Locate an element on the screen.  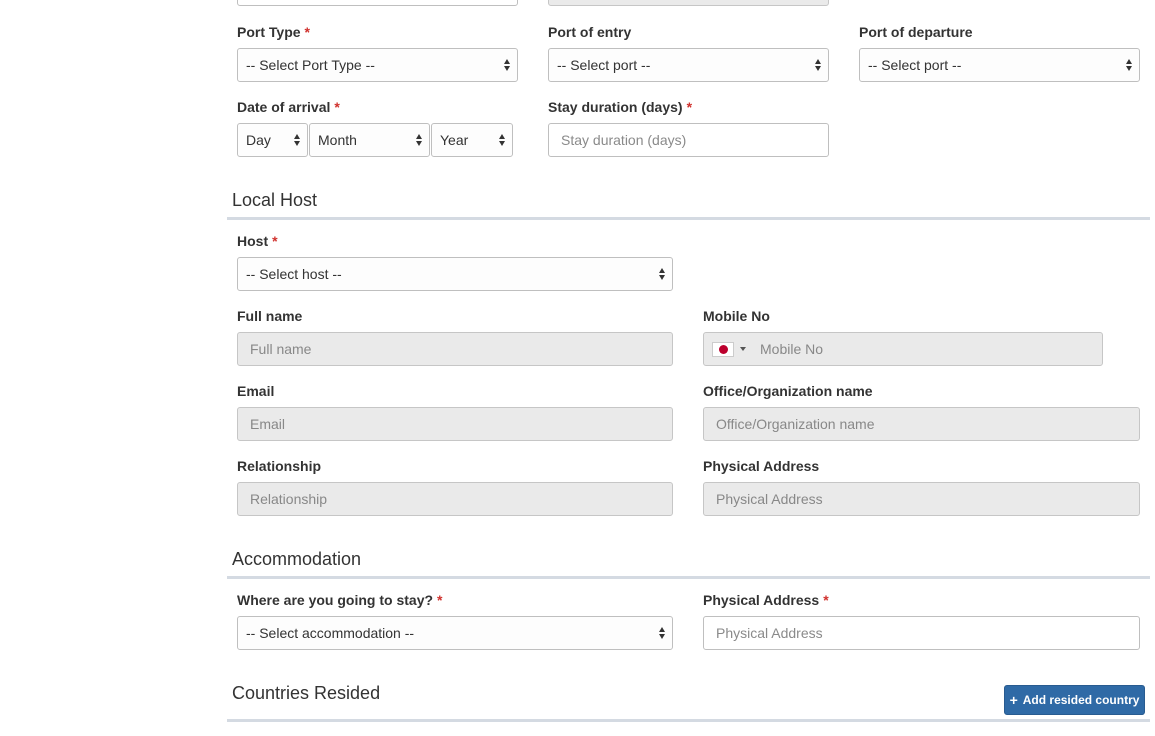
previous-field-input is located at coordinates (377, 3).